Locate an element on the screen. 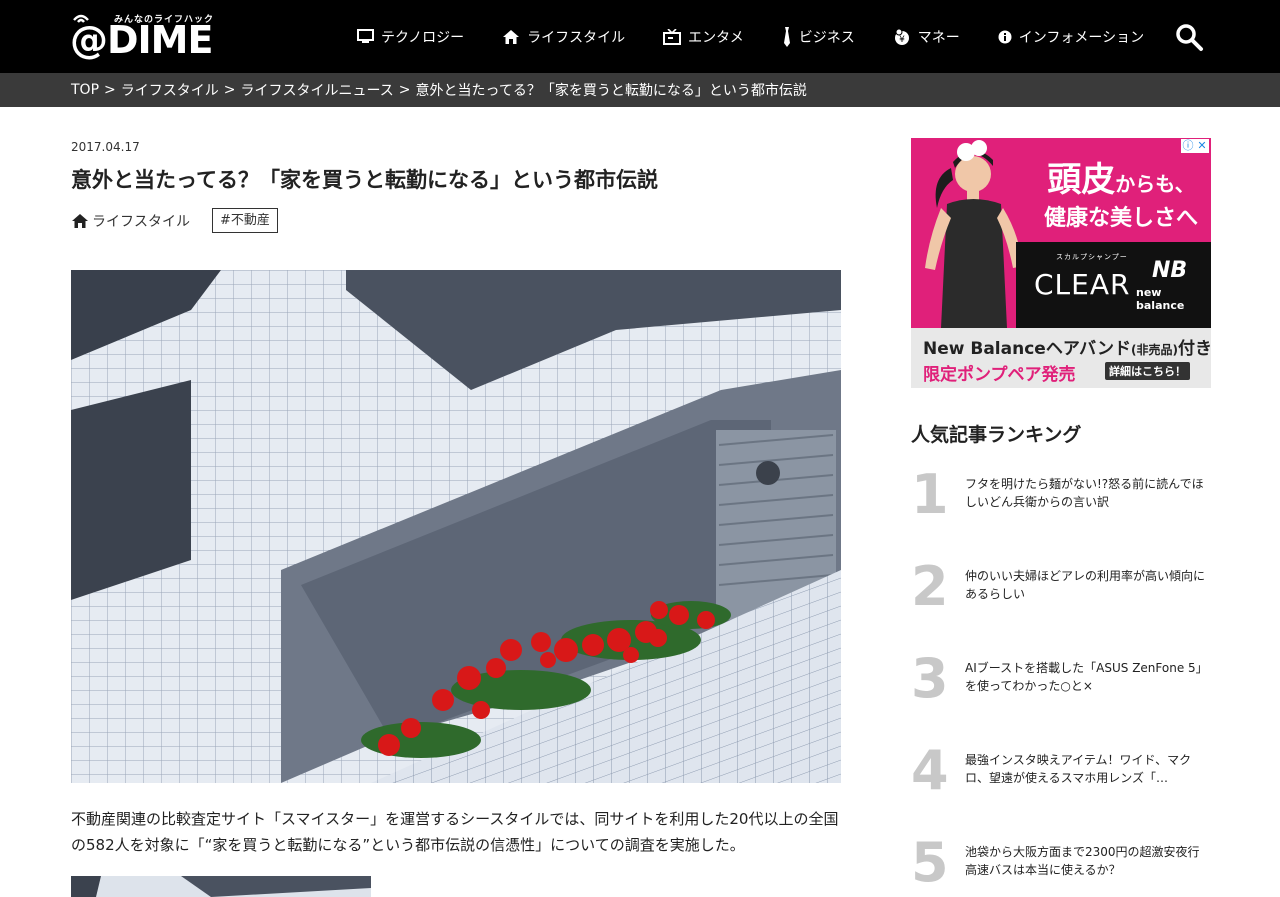 The height and width of the screenshot is (897, 1280). tie-icon is located at coordinates (786, 36).